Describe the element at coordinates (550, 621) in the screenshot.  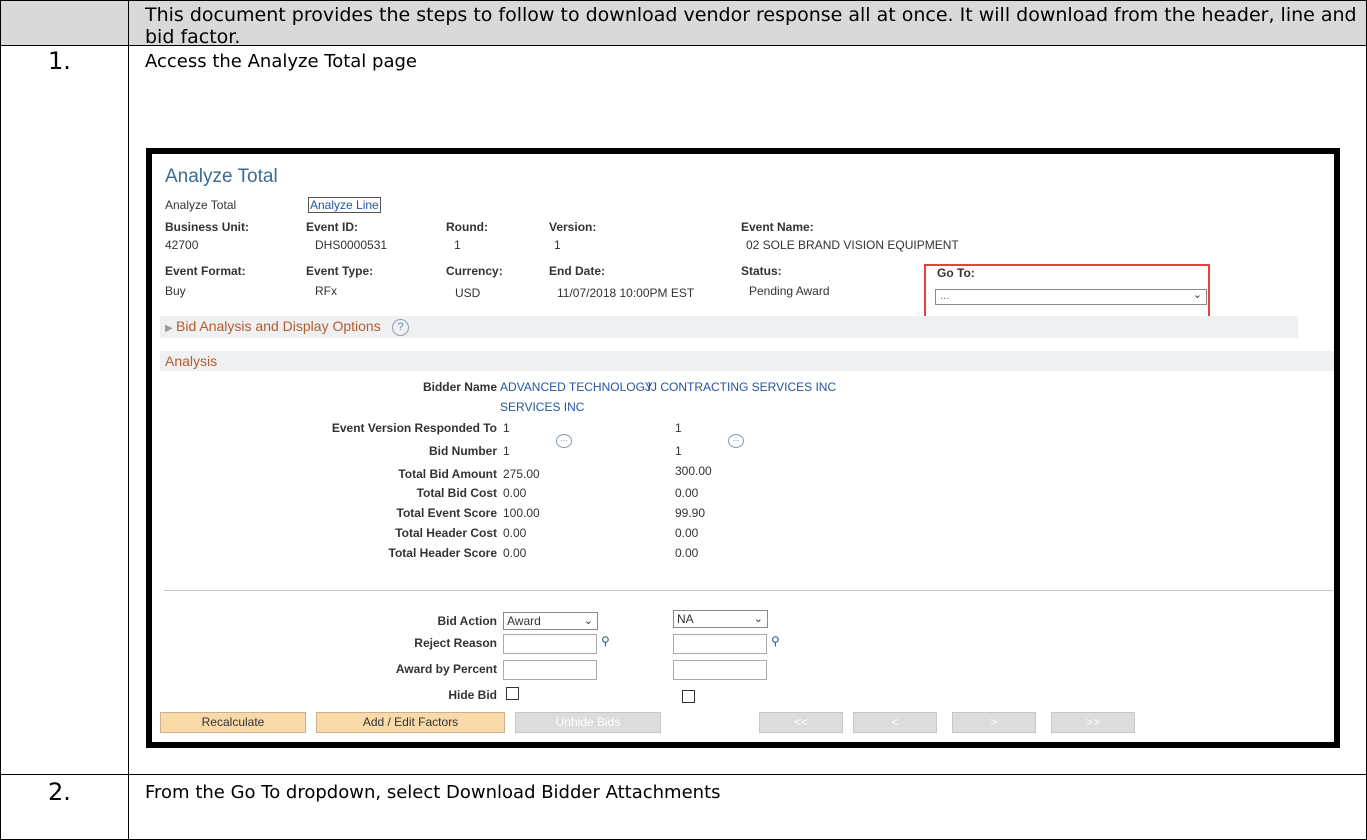
I see `bidder-1-bid-action-select: Award ⌄` at that location.